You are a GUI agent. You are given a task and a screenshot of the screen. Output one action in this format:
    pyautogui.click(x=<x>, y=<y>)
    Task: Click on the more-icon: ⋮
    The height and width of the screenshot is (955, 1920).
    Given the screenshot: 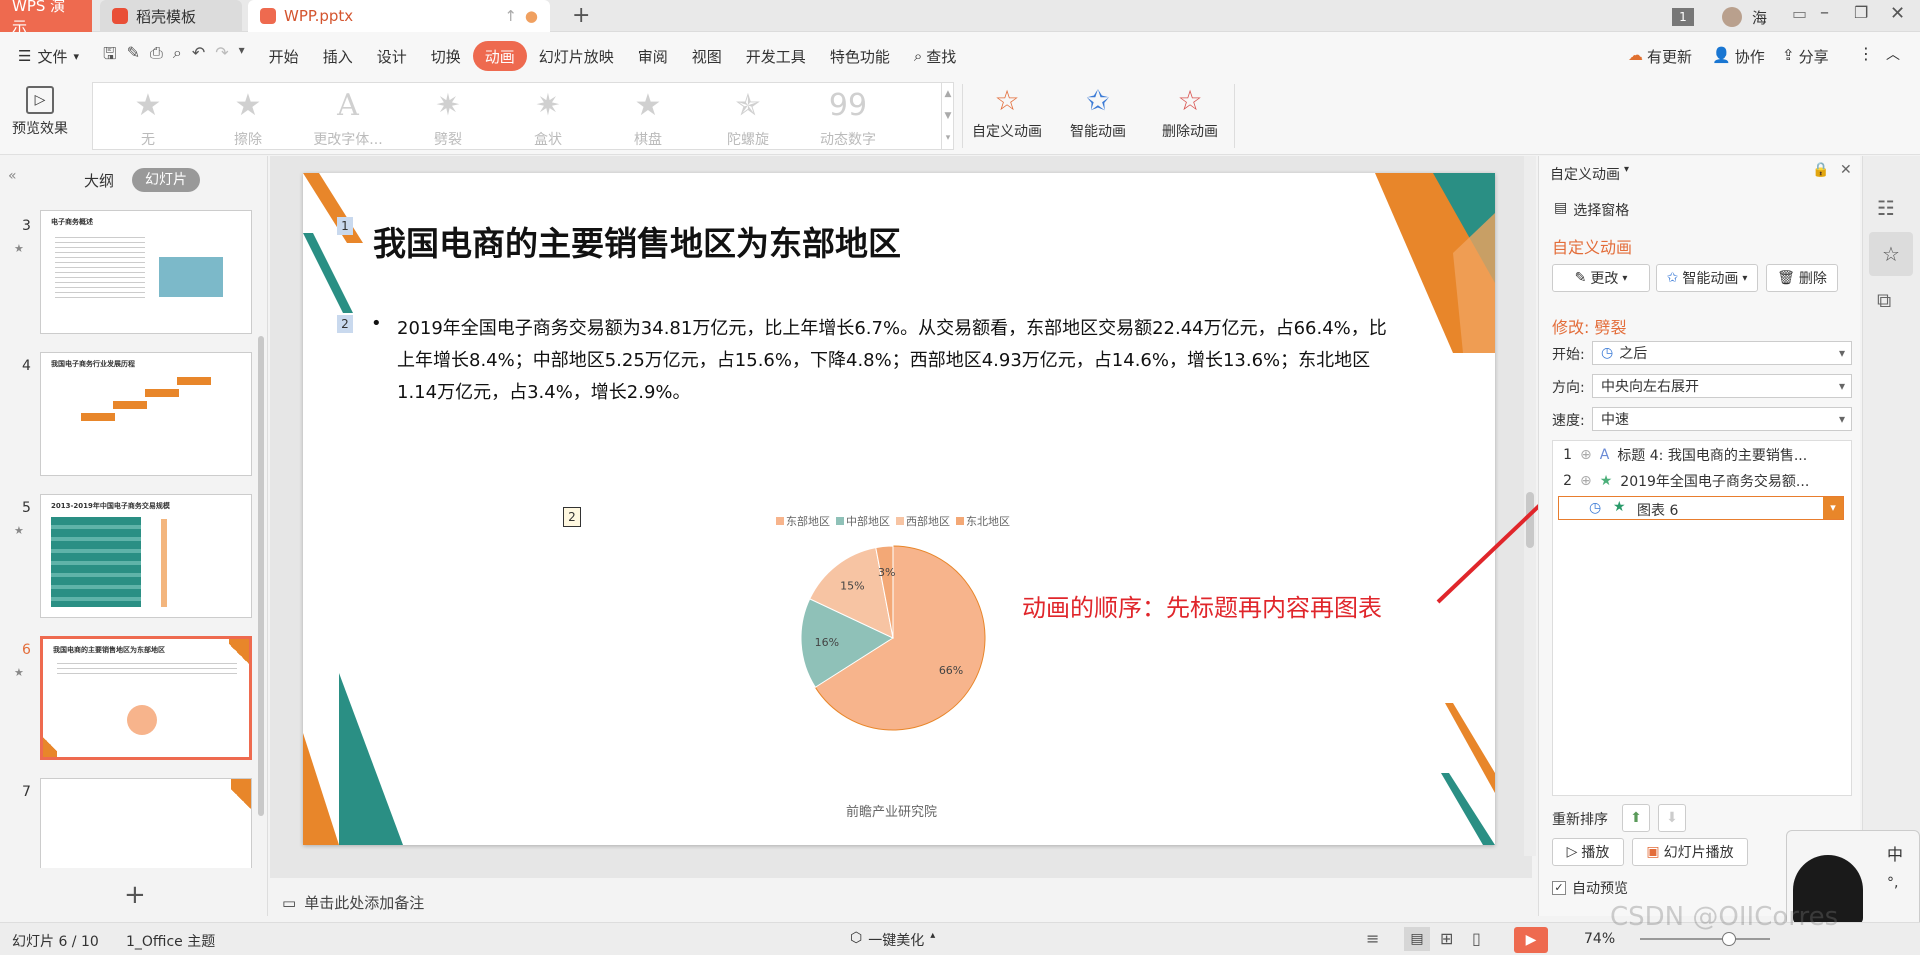 What is the action you would take?
    pyautogui.click(x=1866, y=53)
    